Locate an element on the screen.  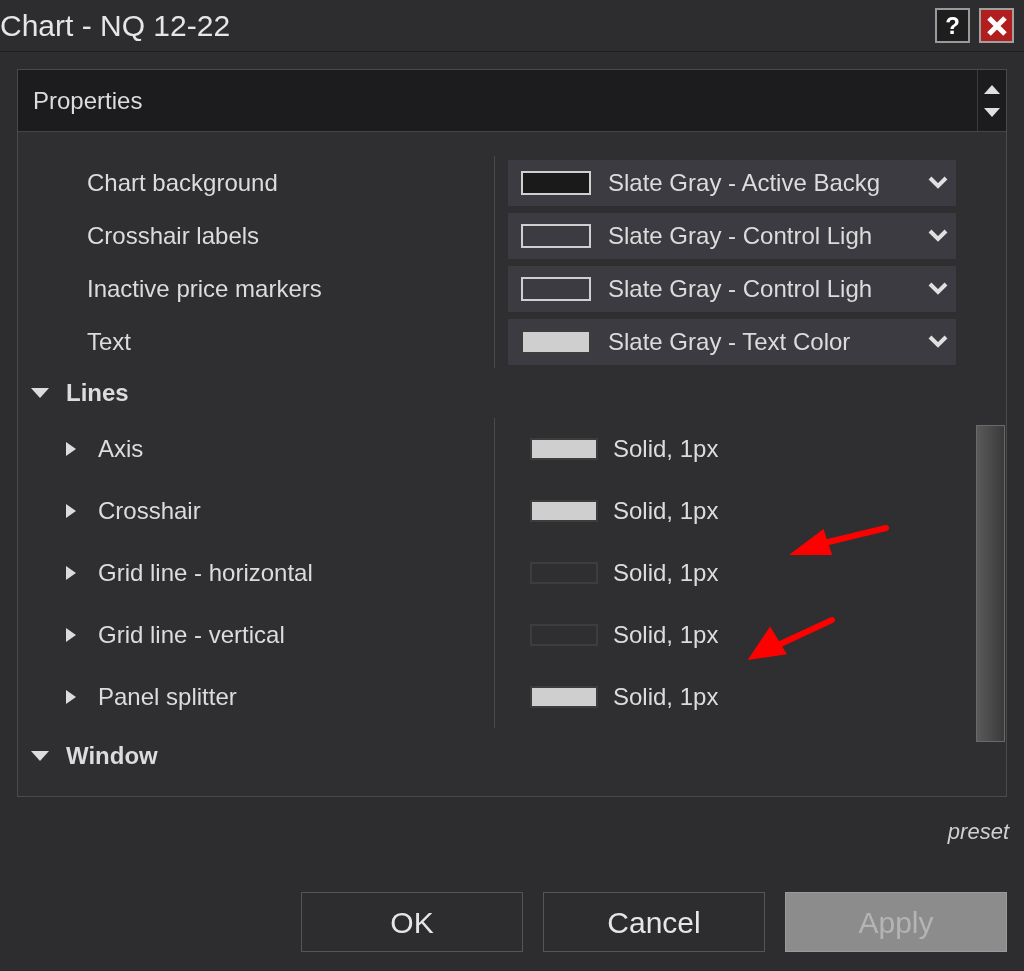
dropdown-value: Slate Gray - Text Color is located at coordinates (730, 341).